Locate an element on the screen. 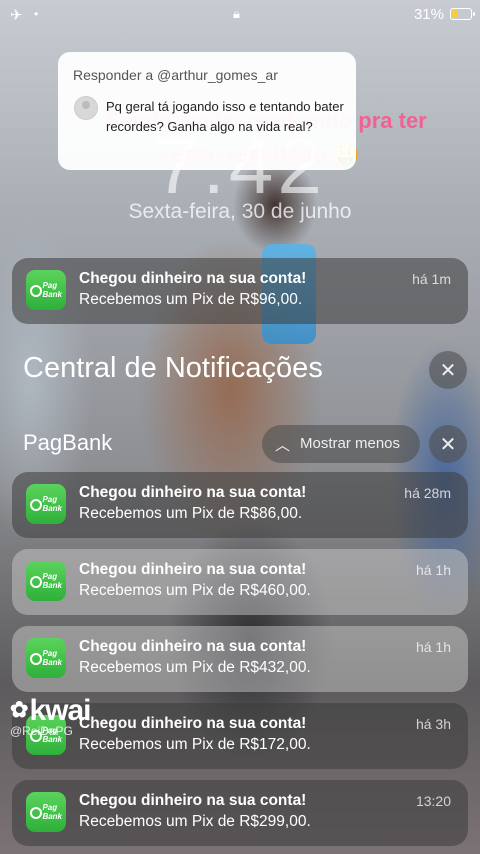 This screenshot has height=854, width=480. clear-group-button: ✕ is located at coordinates (448, 444).